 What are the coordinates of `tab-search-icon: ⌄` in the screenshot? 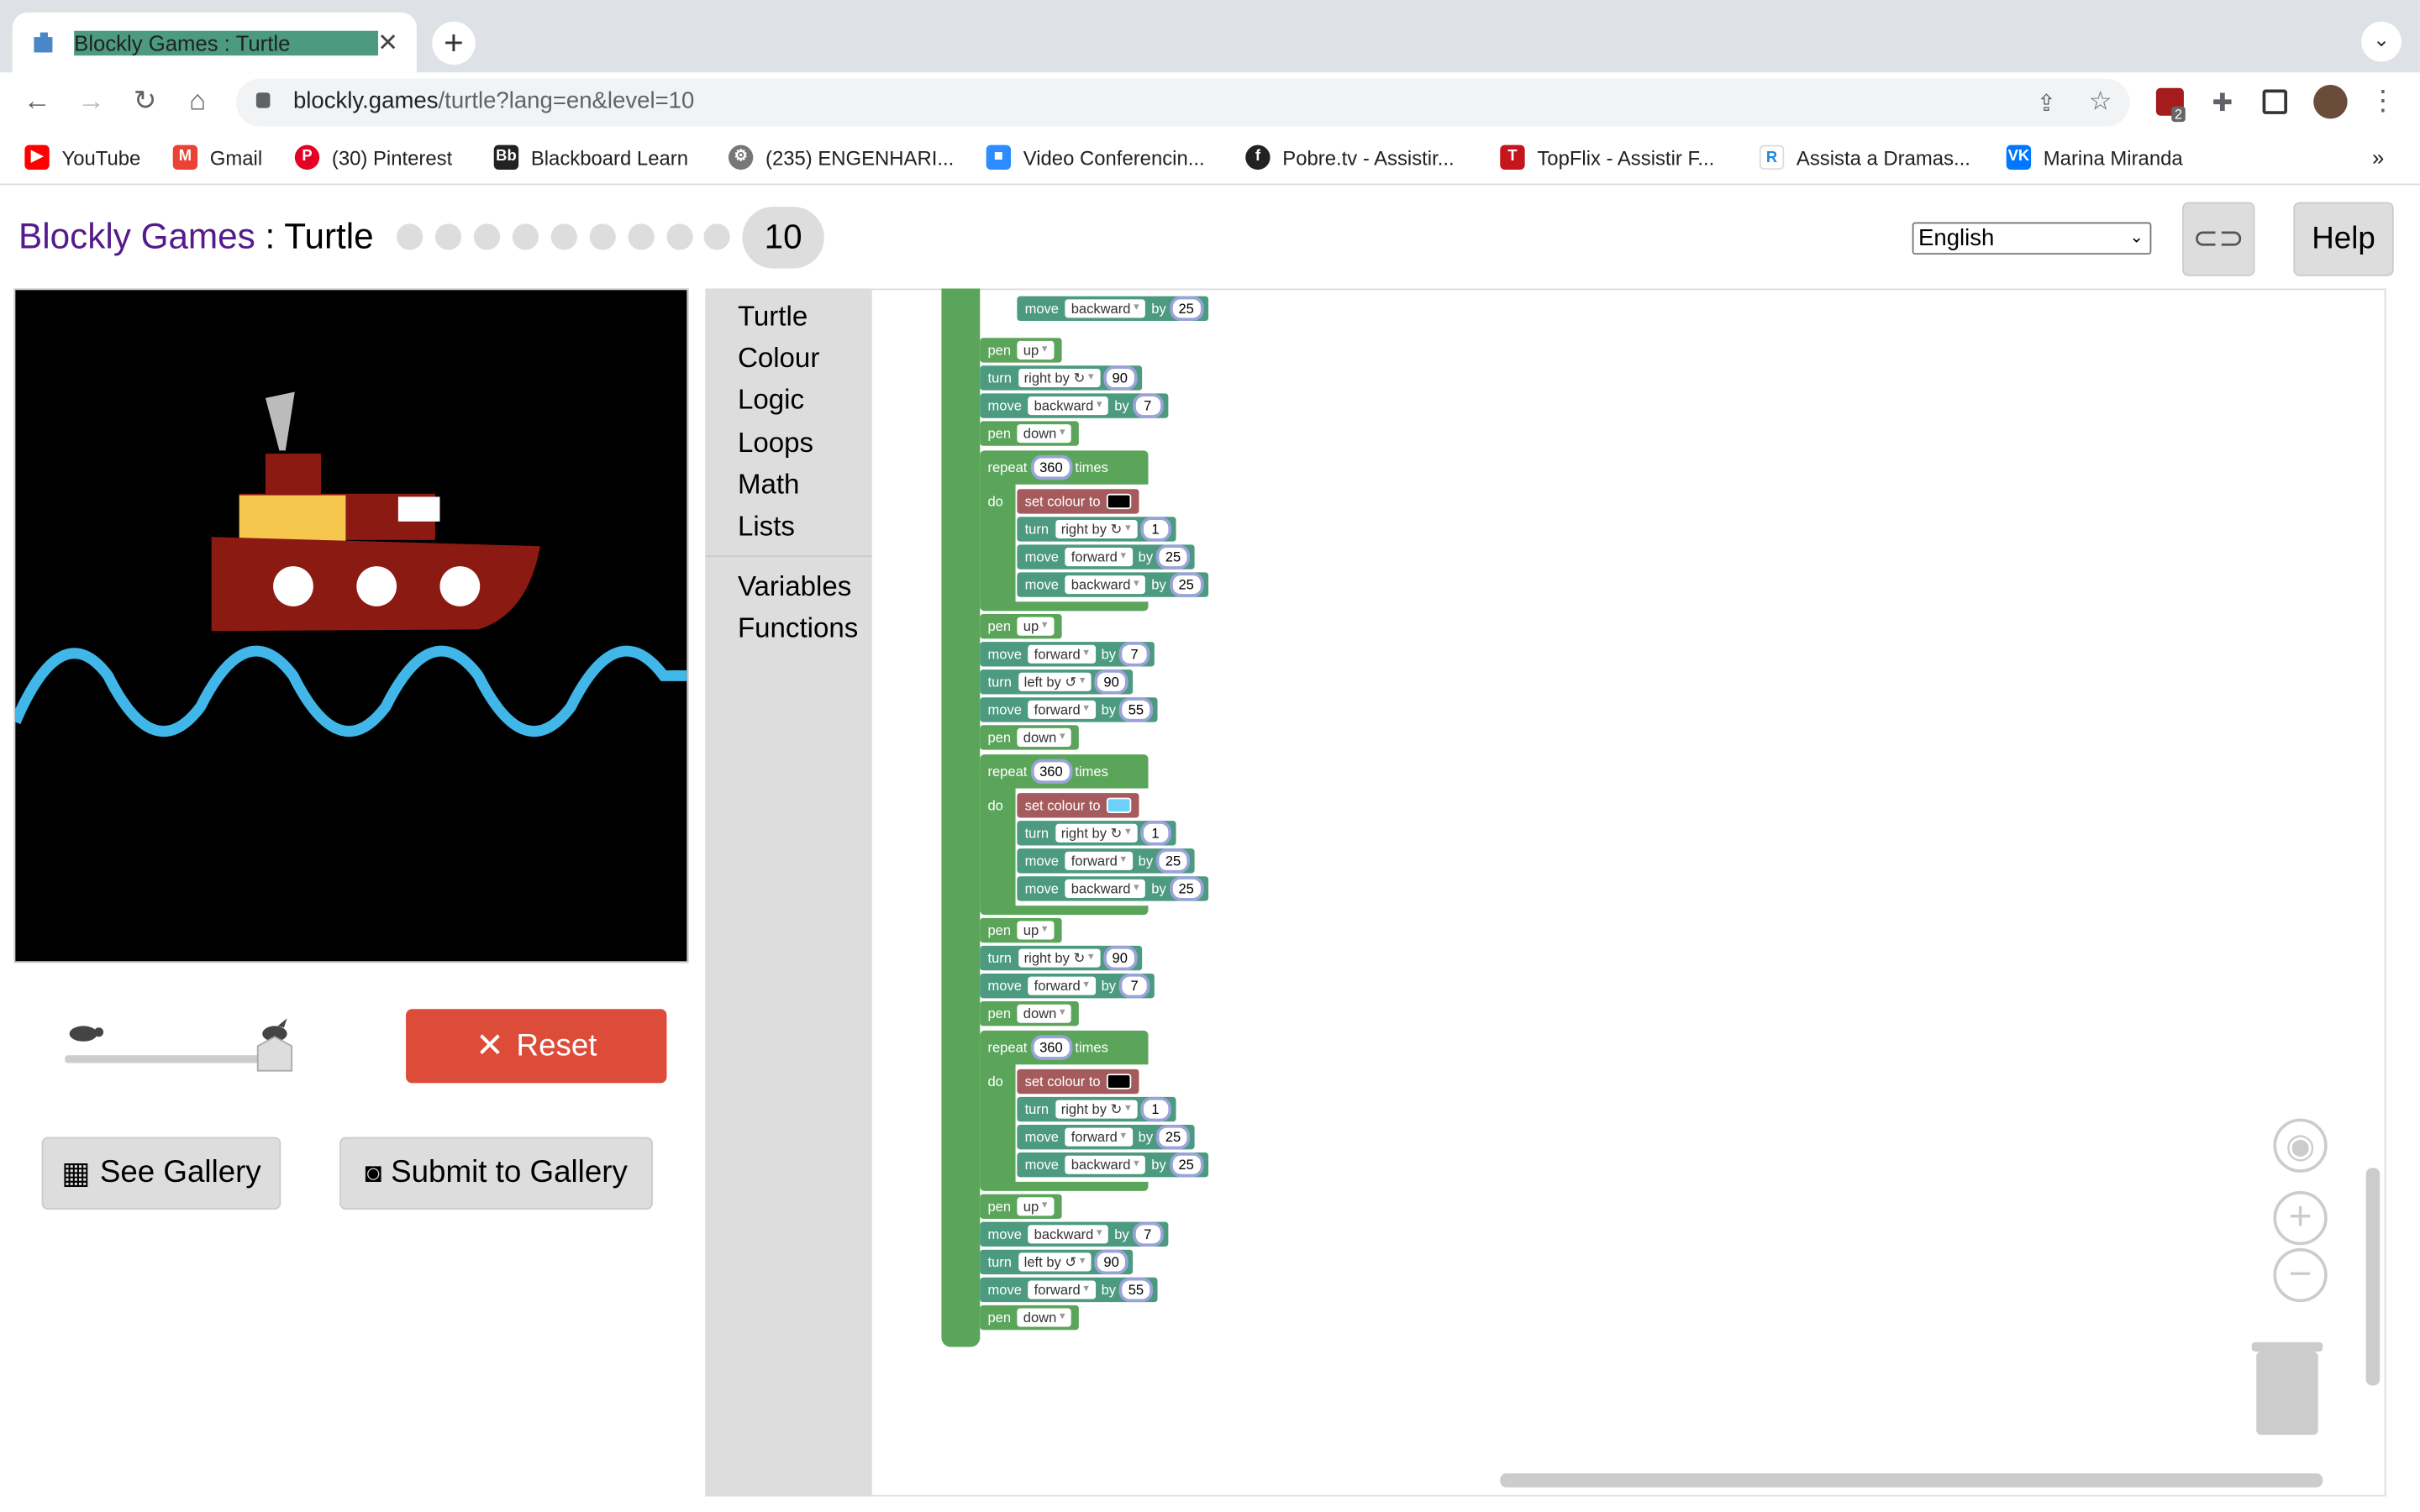 It's located at (2382, 41).